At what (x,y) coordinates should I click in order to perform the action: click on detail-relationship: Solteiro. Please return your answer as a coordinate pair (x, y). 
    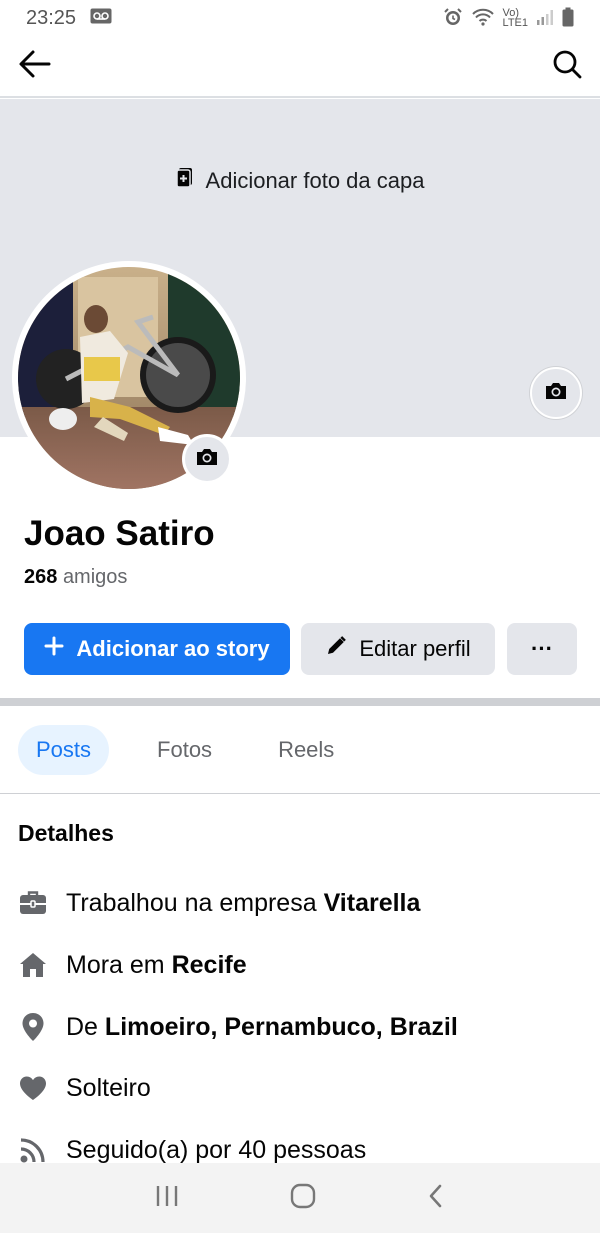
    Looking at the image, I should click on (84, 1088).